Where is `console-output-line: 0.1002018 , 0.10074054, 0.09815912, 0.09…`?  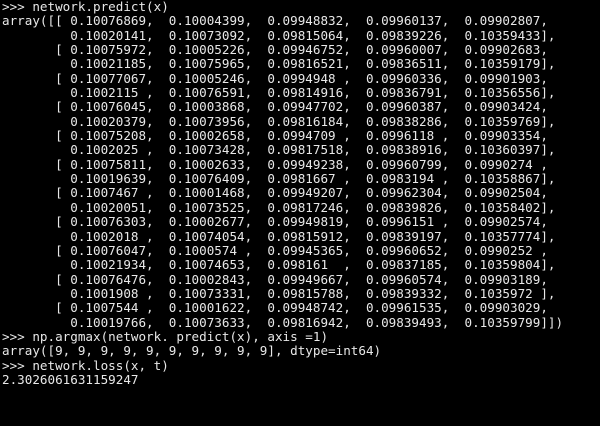
console-output-line: 0.1002018 , 0.10074054, 0.09815912, 0.09… is located at coordinates (279, 236).